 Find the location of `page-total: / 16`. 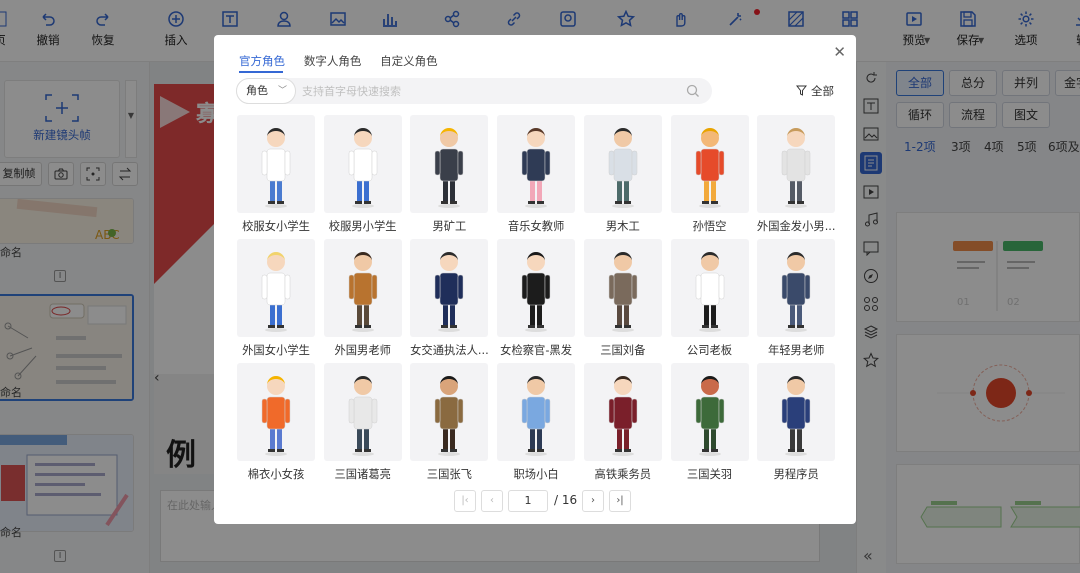

page-total: / 16 is located at coordinates (566, 500).